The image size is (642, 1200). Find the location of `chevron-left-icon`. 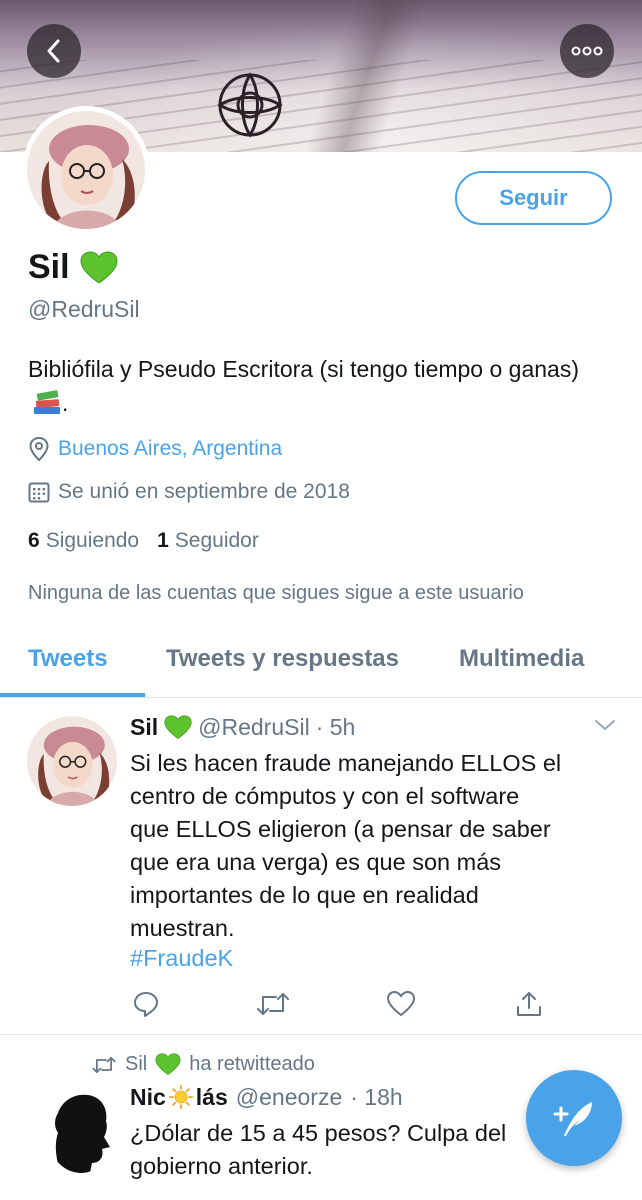

chevron-left-icon is located at coordinates (53, 51).